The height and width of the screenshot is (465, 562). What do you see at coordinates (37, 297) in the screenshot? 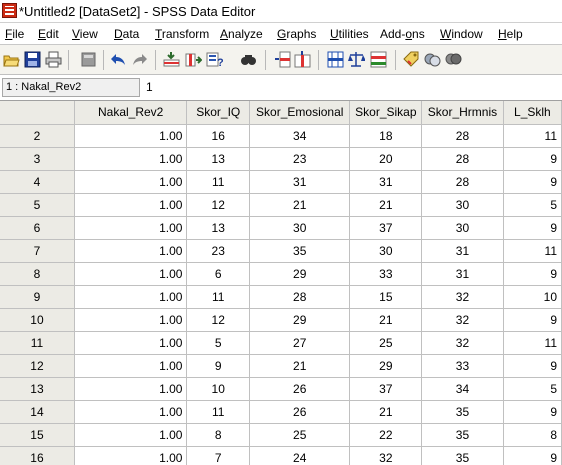
I see `row-header: 9` at bounding box center [37, 297].